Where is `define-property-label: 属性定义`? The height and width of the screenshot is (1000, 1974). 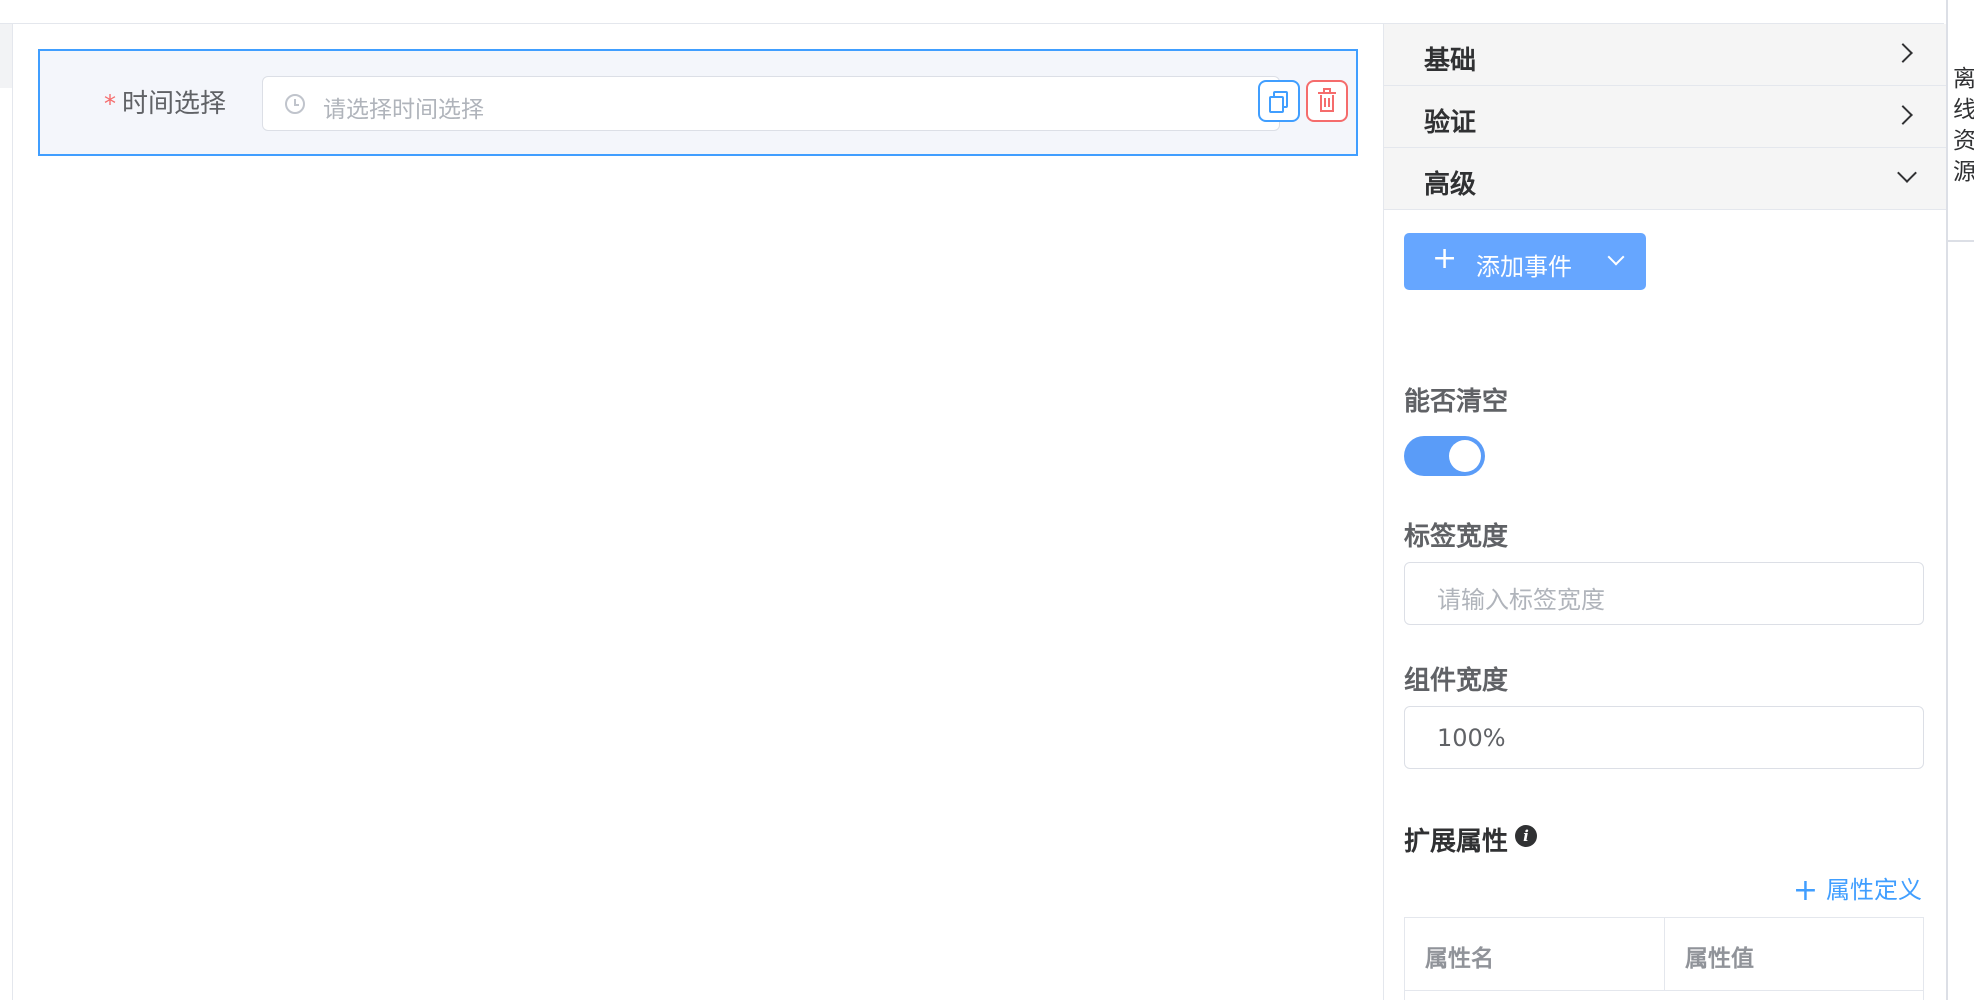
define-property-label: 属性定义 is located at coordinates (1874, 890).